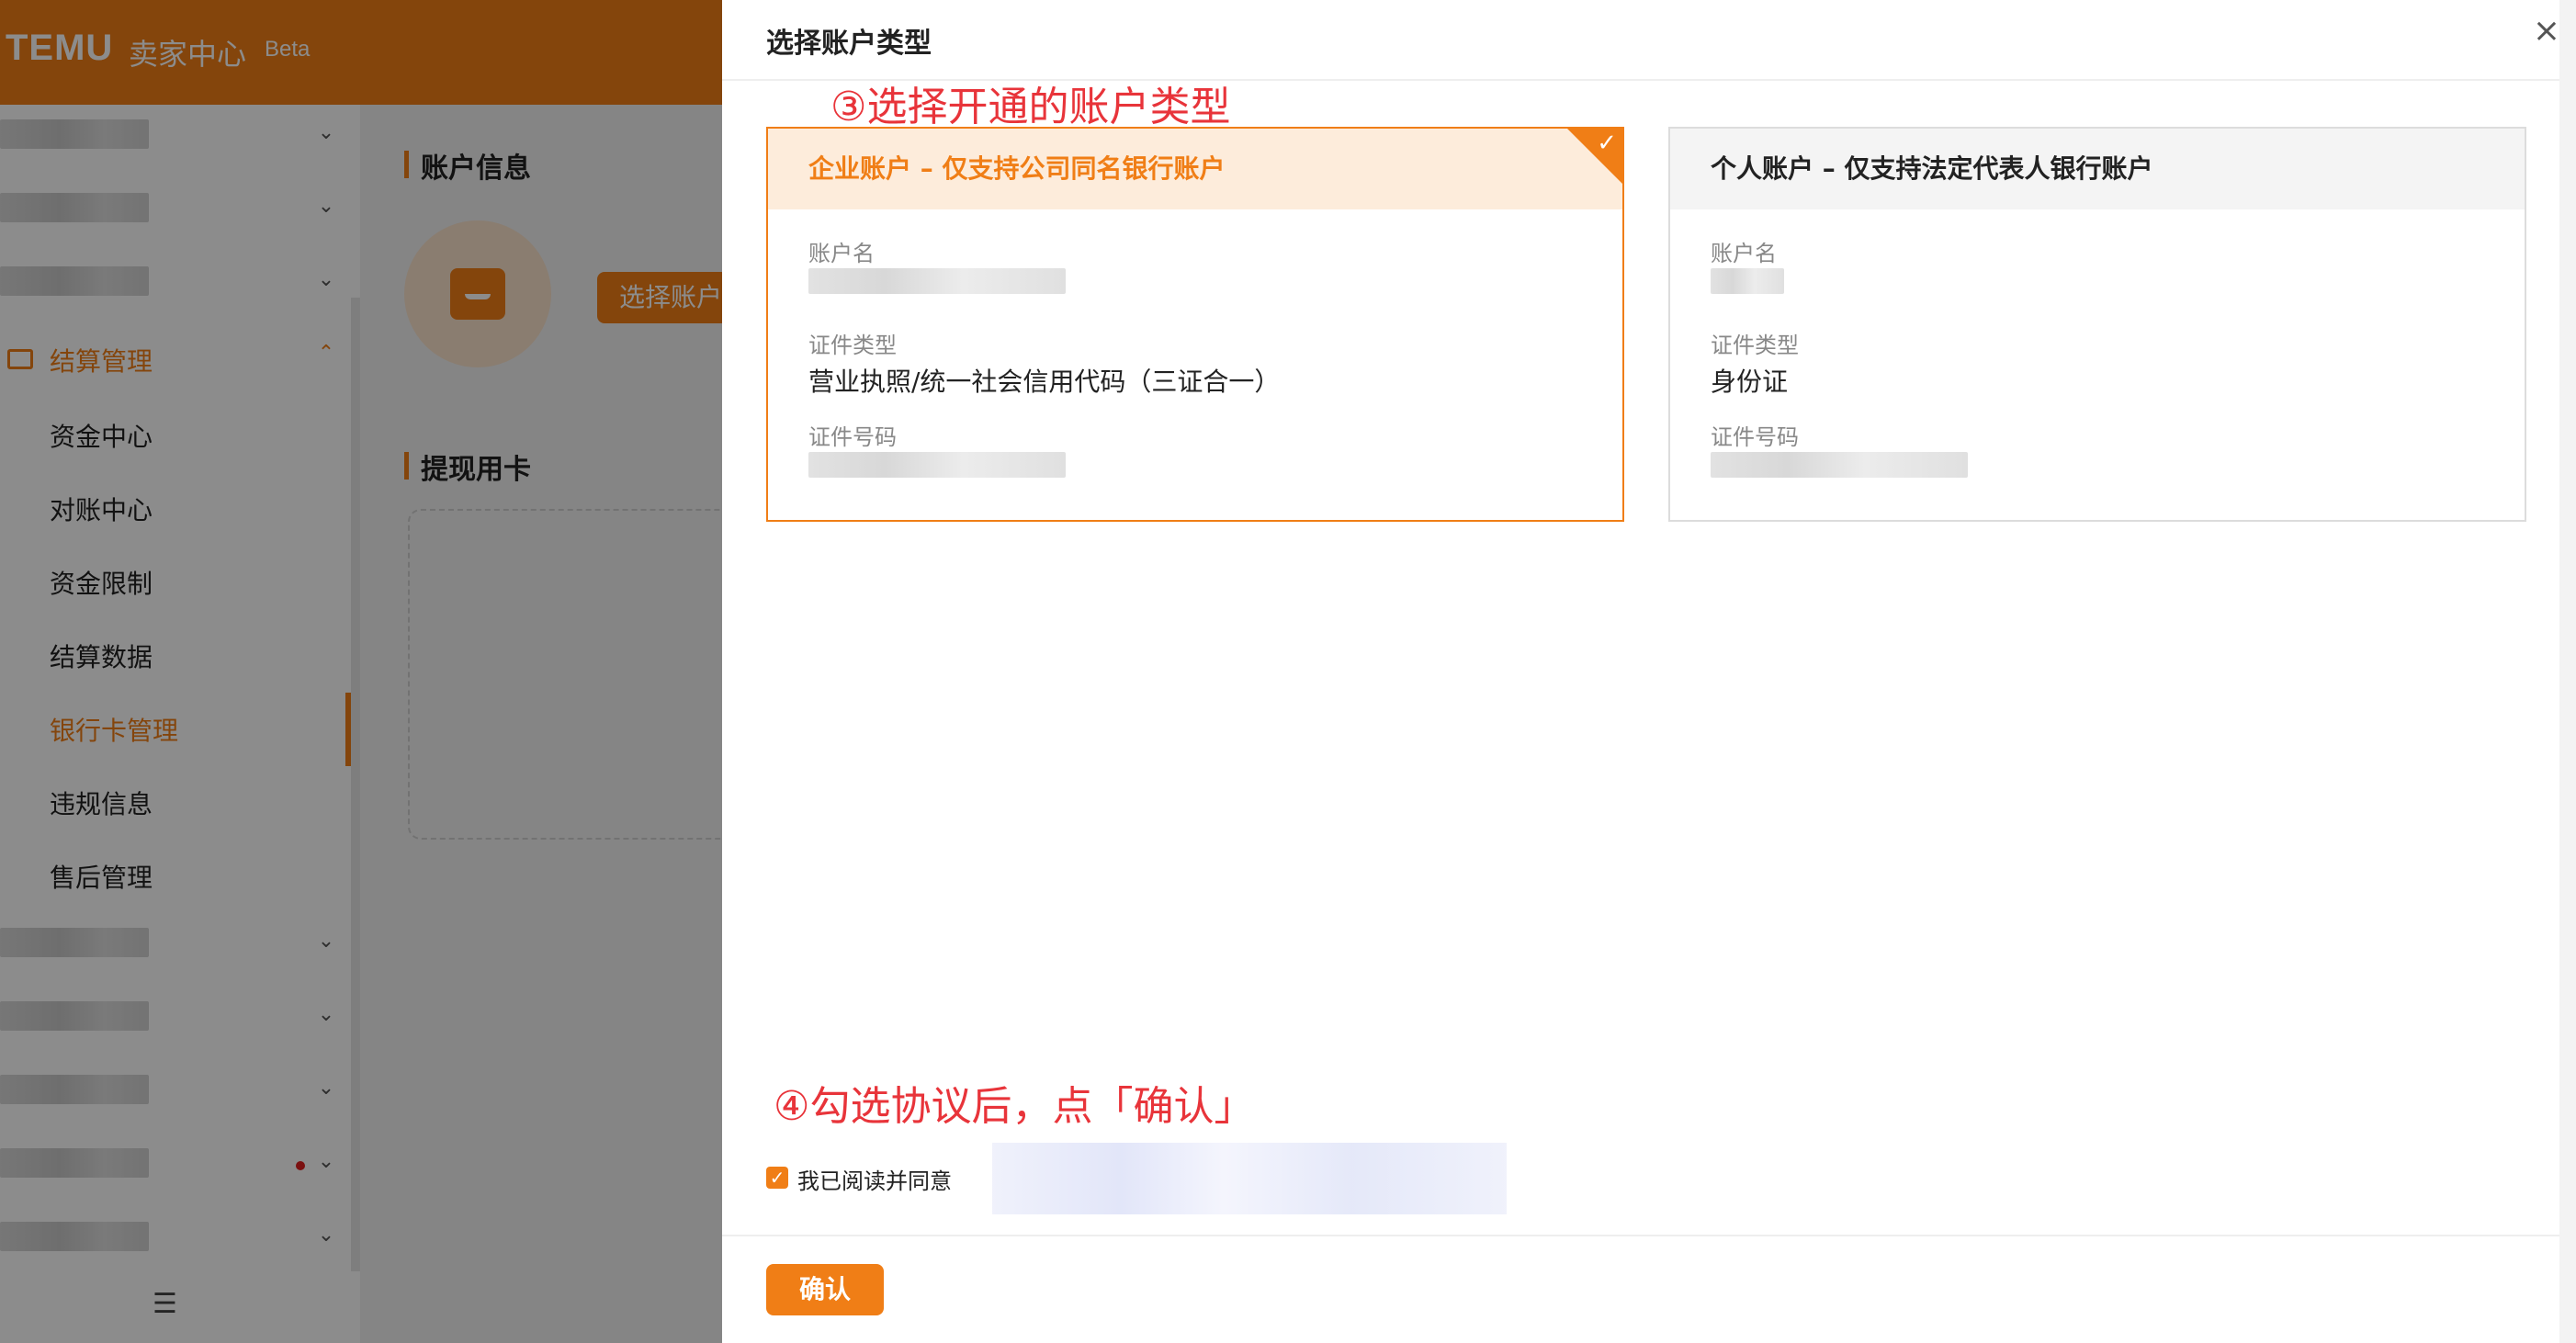 The width and height of the screenshot is (2576, 1343). Describe the element at coordinates (1195, 169) in the screenshot. I see `card-header: 企业账户 – 仅支持公司同名银行账户` at that location.